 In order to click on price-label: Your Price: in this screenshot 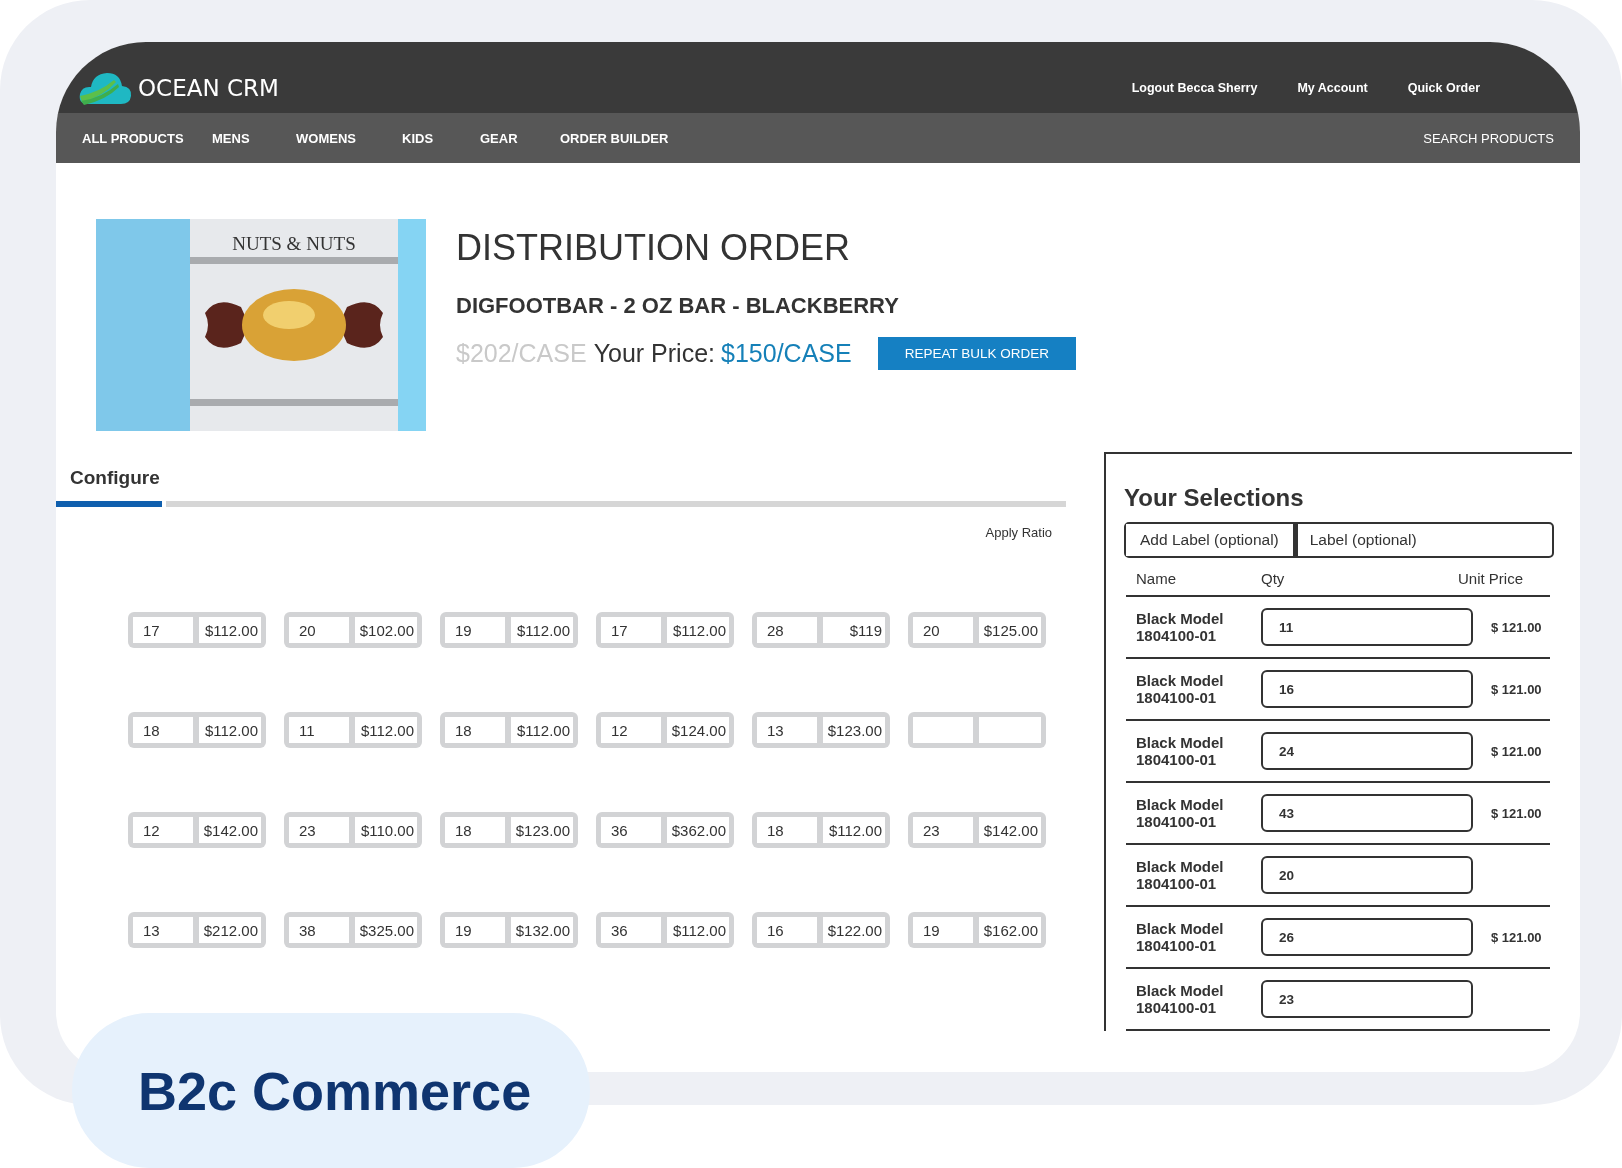, I will do `click(654, 353)`.